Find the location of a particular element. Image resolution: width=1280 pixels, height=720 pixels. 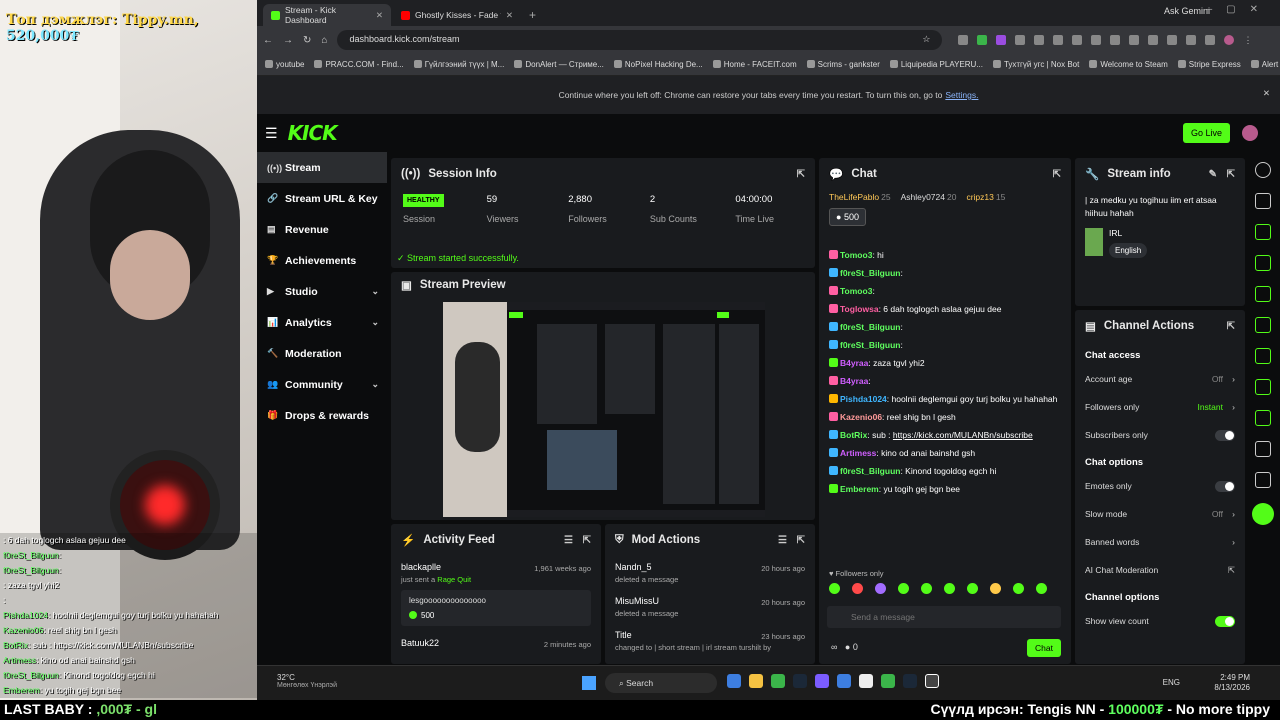

top-gifter: Ashley0724 20 is located at coordinates (929, 197).